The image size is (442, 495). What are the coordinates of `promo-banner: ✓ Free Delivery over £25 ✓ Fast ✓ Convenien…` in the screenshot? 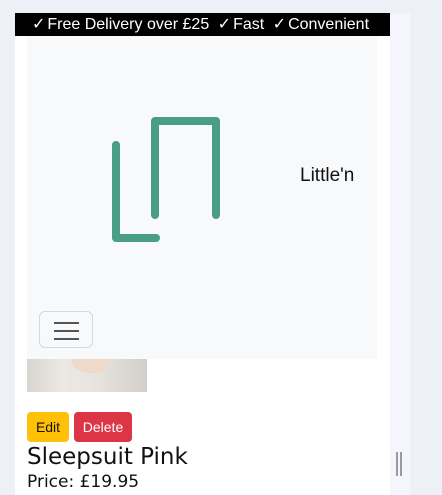 It's located at (202, 24).